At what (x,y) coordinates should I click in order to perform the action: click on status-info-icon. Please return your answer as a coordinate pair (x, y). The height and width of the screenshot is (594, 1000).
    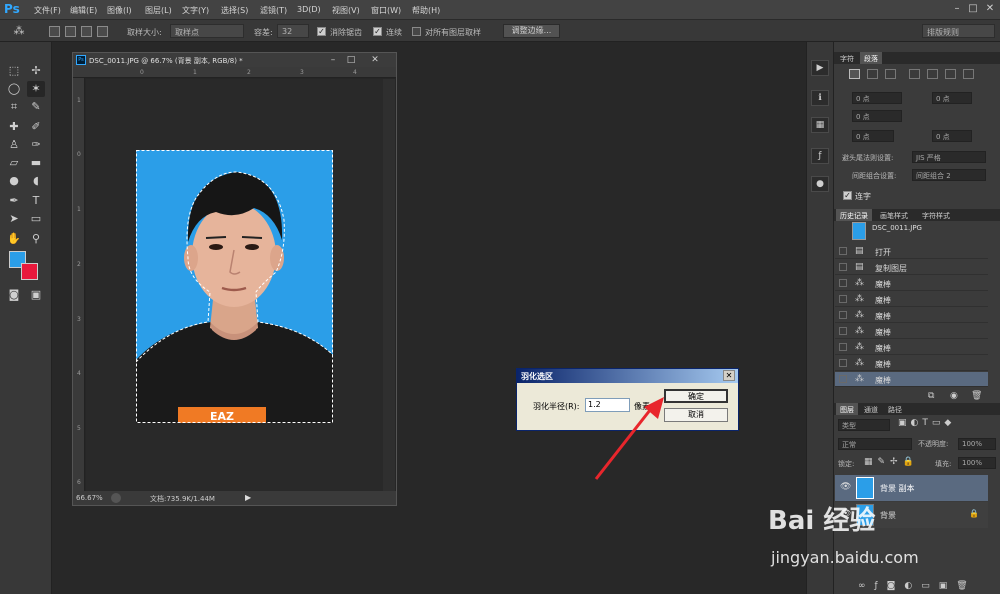
    Looking at the image, I should click on (116, 498).